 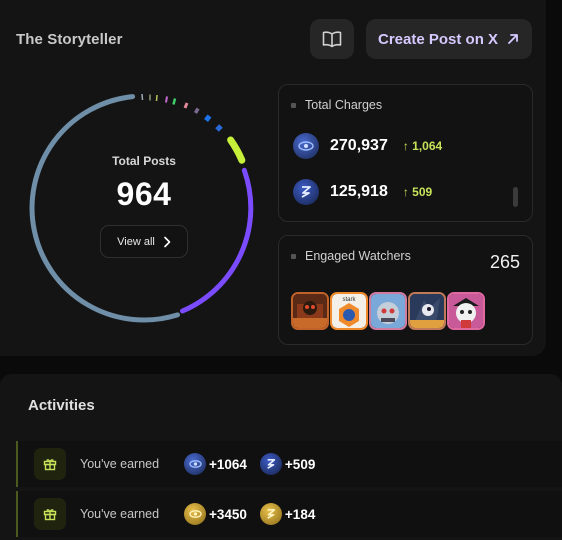 I want to click on charge-value: 270,937, so click(x=359, y=145).